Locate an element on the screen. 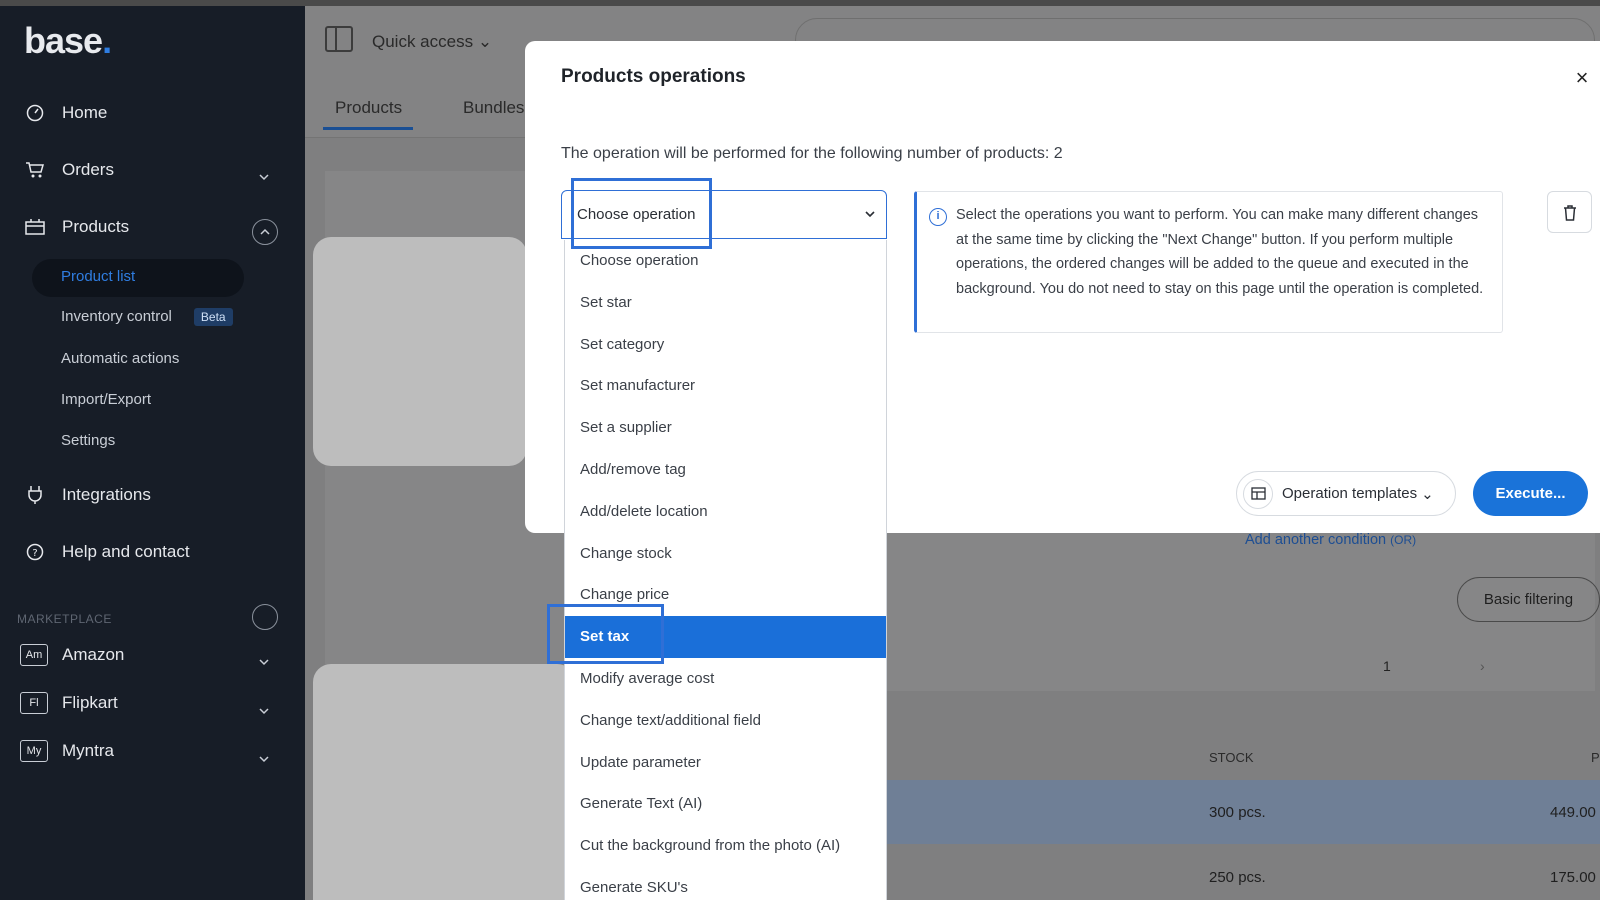 Image resolution: width=1600 pixels, height=900 pixels. option-add-delete-location: Add/delete location is located at coordinates (725, 512).